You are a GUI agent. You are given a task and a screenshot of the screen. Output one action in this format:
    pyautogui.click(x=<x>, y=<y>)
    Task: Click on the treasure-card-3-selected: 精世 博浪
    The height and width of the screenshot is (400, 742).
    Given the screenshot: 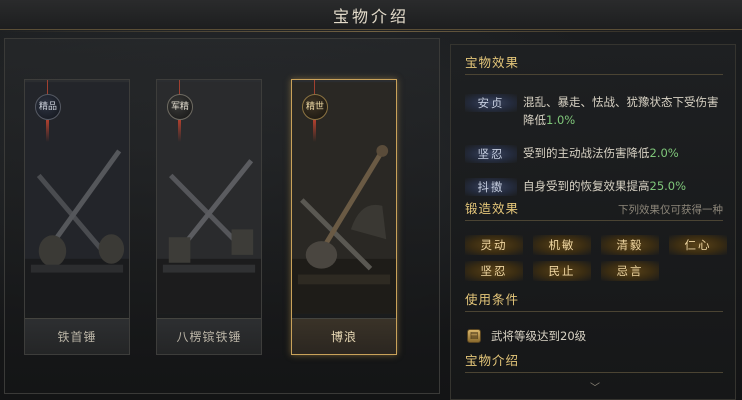 What is the action you would take?
    pyautogui.click(x=344, y=217)
    